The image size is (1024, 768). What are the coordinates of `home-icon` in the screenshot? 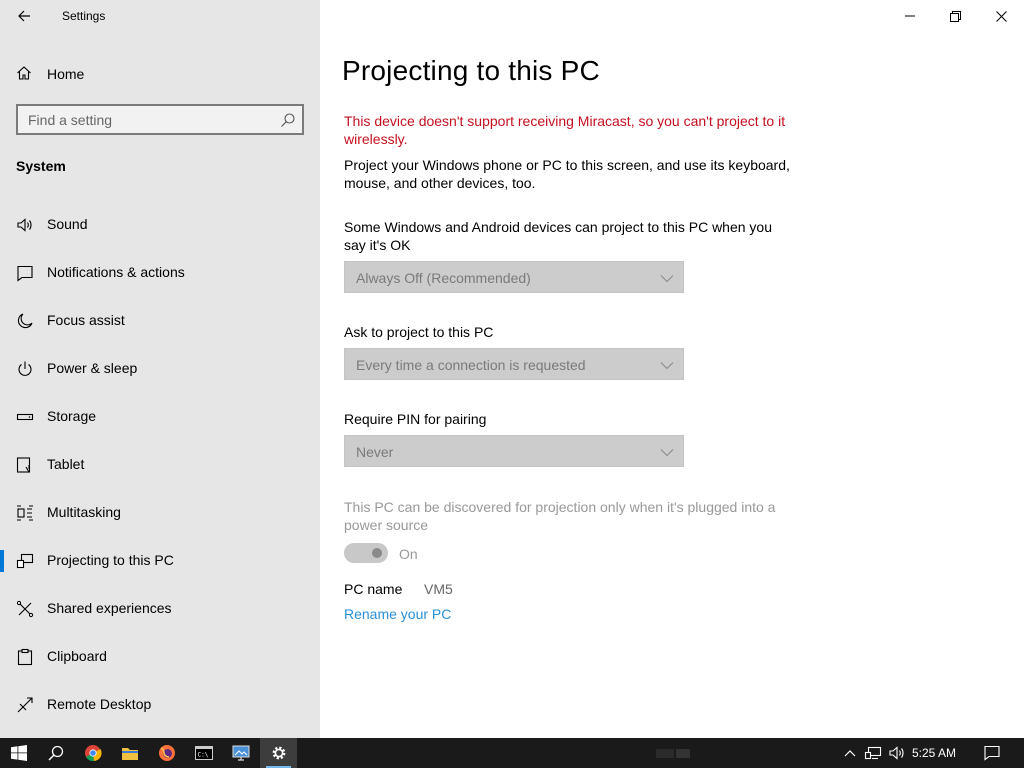 It's located at (24, 73).